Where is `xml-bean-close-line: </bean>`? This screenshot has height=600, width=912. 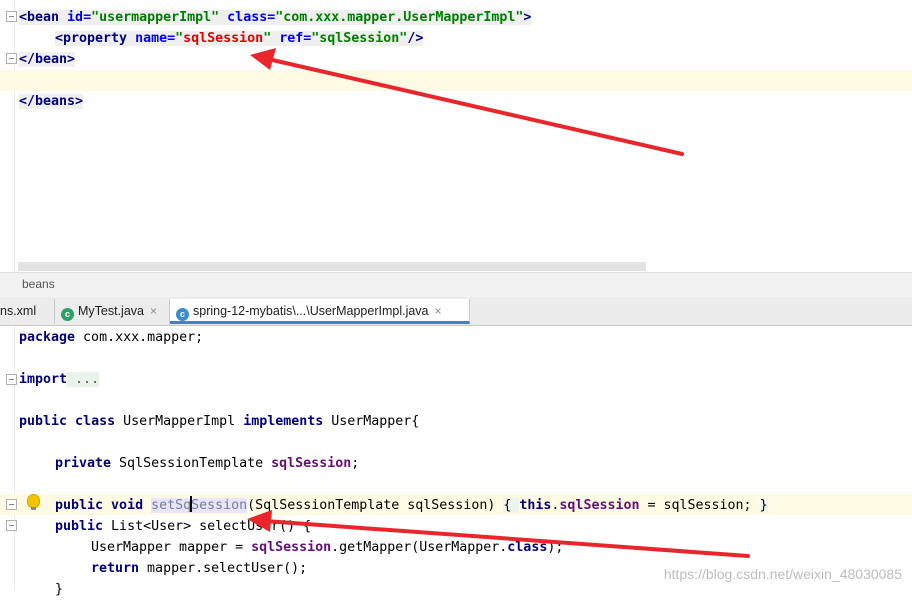 xml-bean-close-line: </bean> is located at coordinates (47, 59).